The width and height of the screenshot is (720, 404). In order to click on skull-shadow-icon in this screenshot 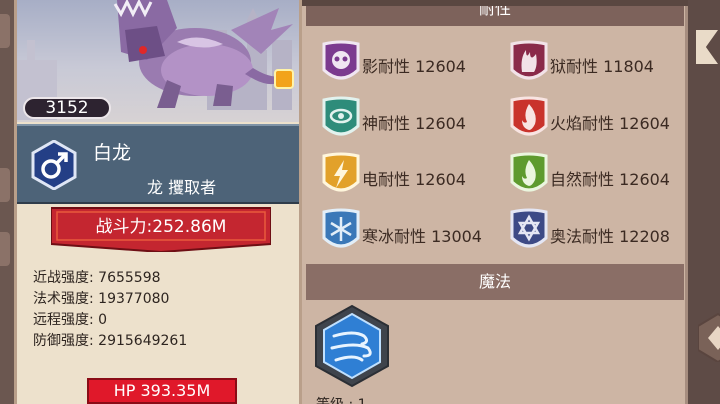, I will do `click(341, 60)`.